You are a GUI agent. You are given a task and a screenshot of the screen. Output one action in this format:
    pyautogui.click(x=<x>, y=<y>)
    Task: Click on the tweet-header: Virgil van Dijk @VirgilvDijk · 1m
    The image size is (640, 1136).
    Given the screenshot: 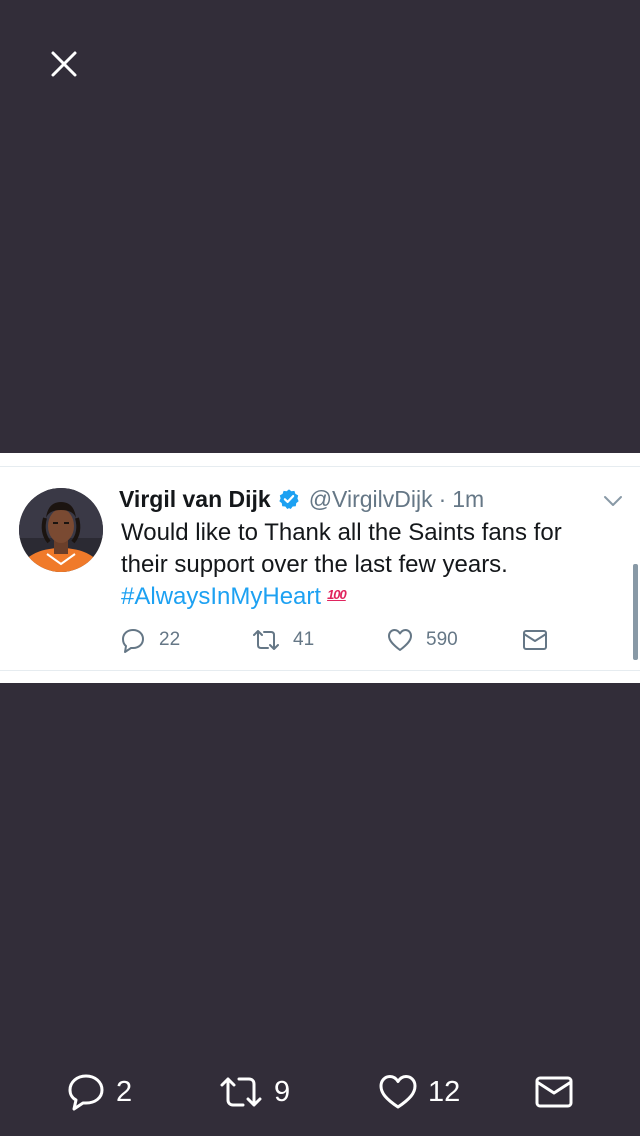 What is the action you would take?
    pyautogui.click(x=301, y=499)
    